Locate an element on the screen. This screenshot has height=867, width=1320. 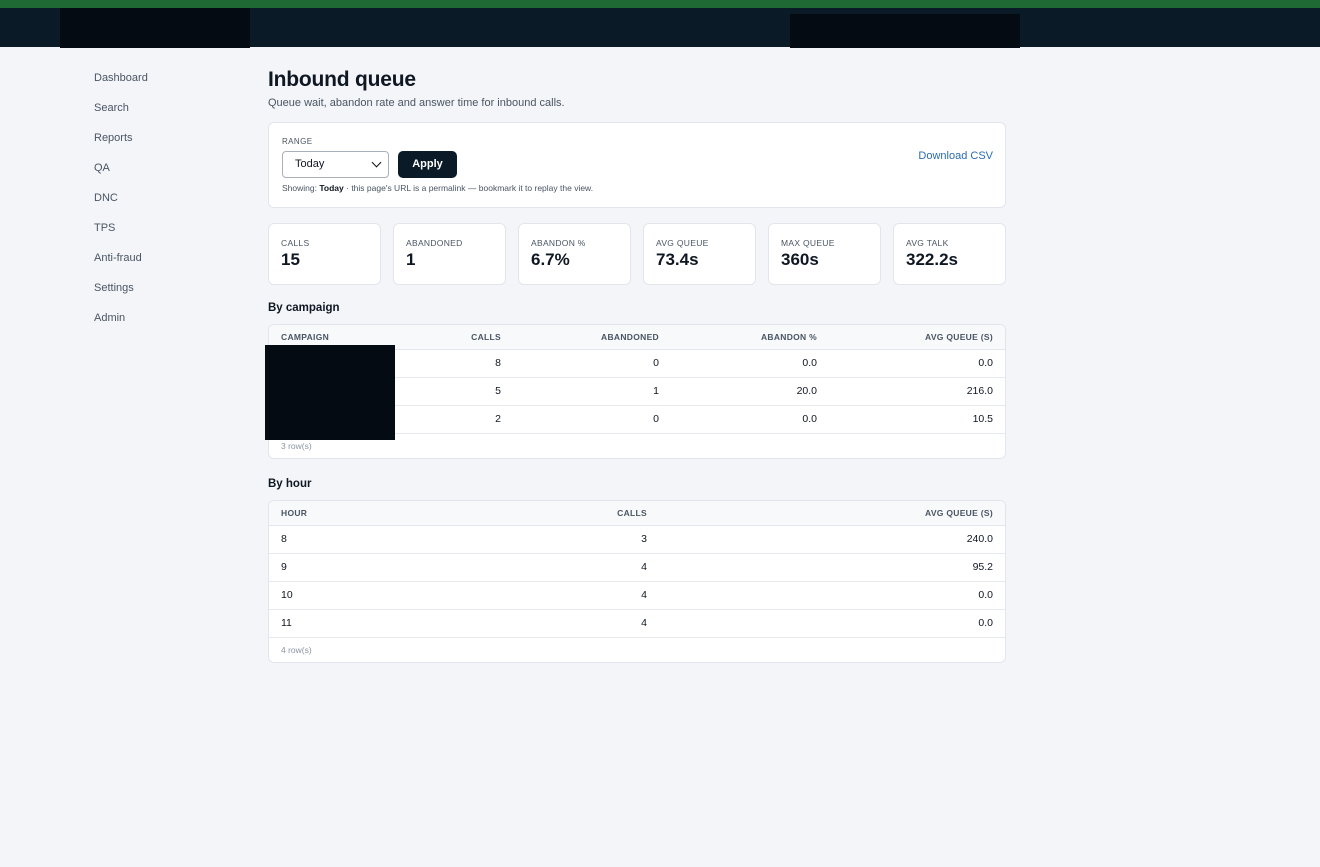
apply-button: Apply is located at coordinates (427, 164).